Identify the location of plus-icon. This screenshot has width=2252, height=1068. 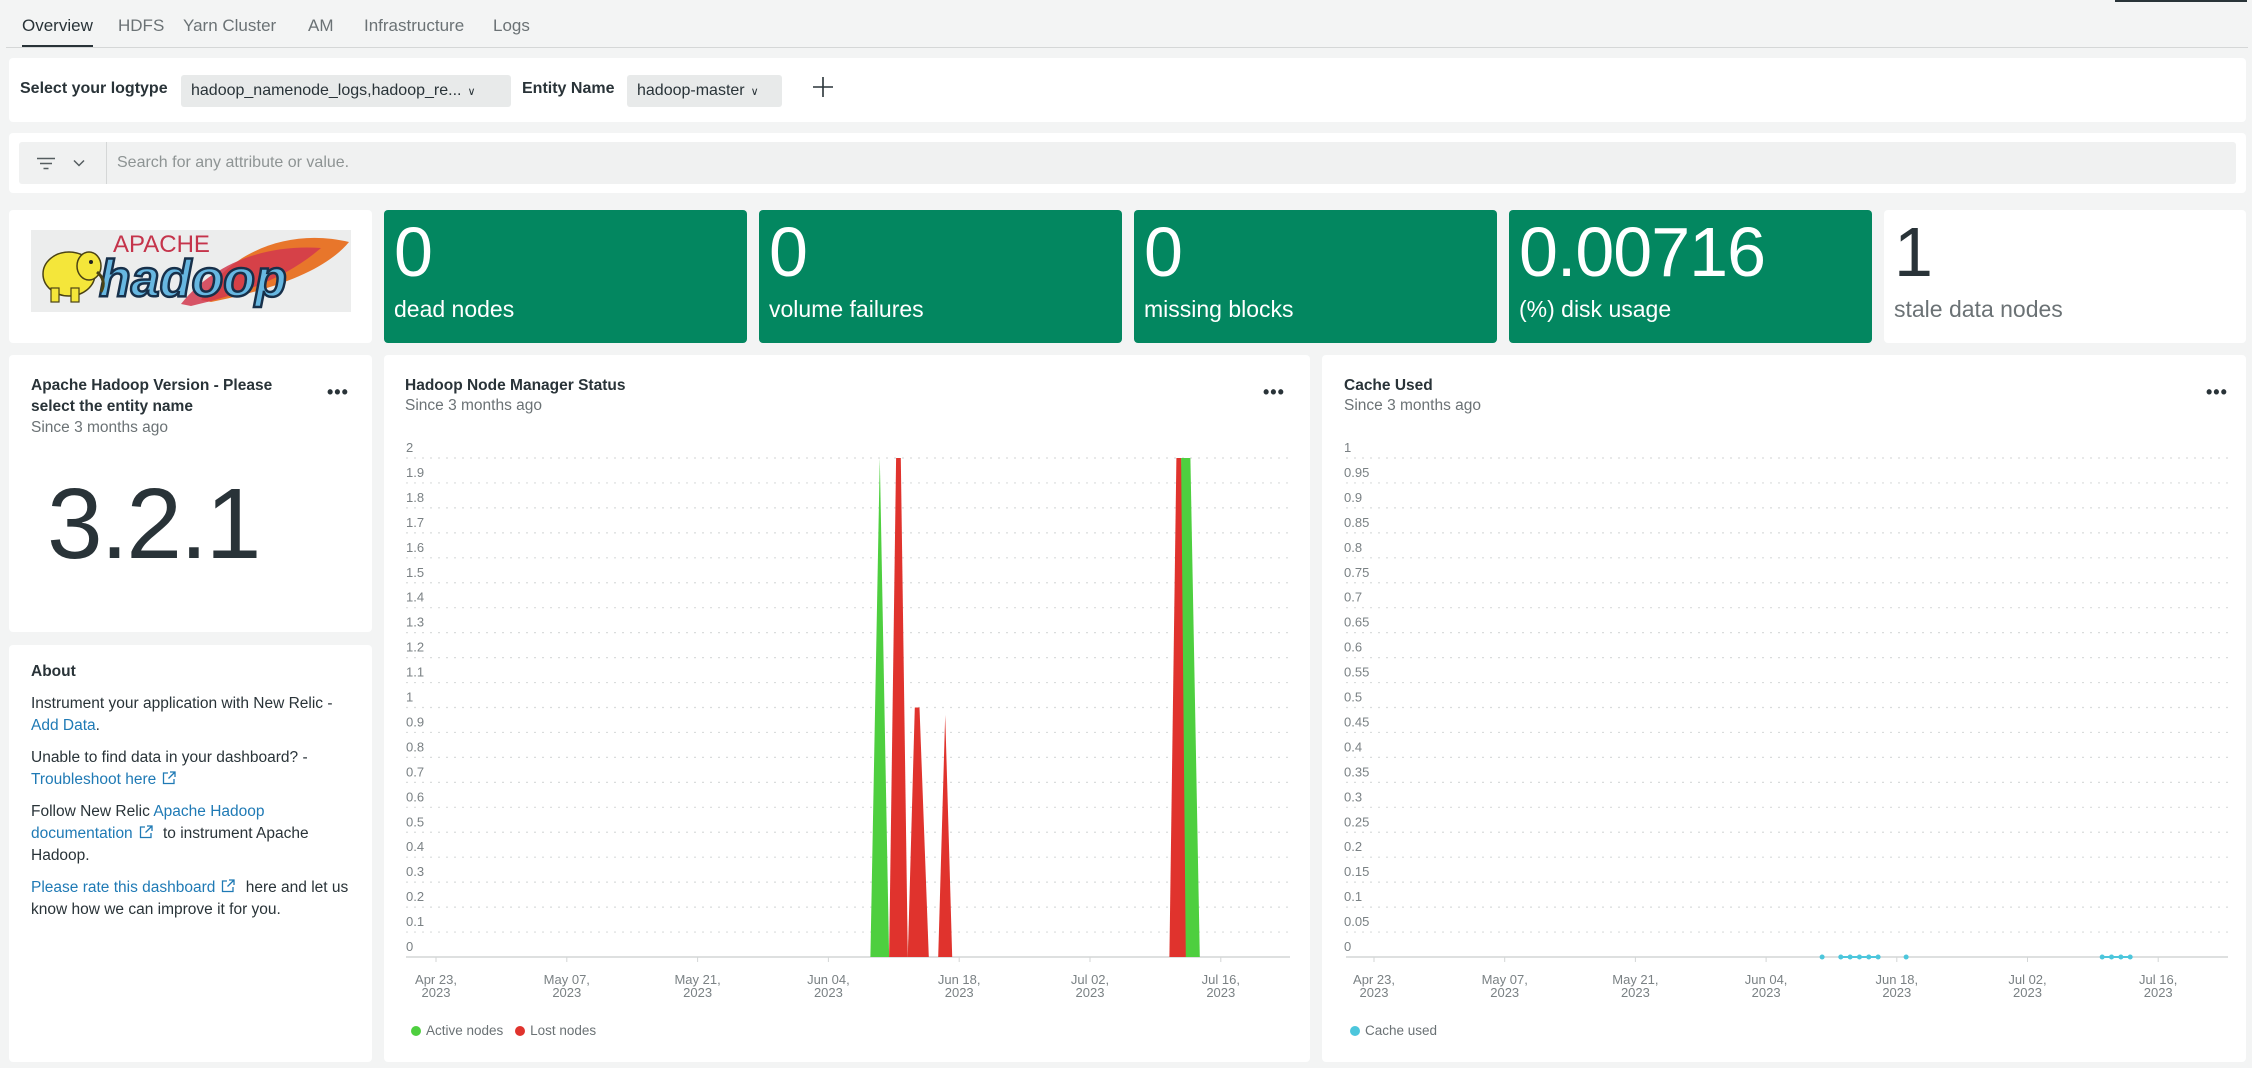
(823, 87).